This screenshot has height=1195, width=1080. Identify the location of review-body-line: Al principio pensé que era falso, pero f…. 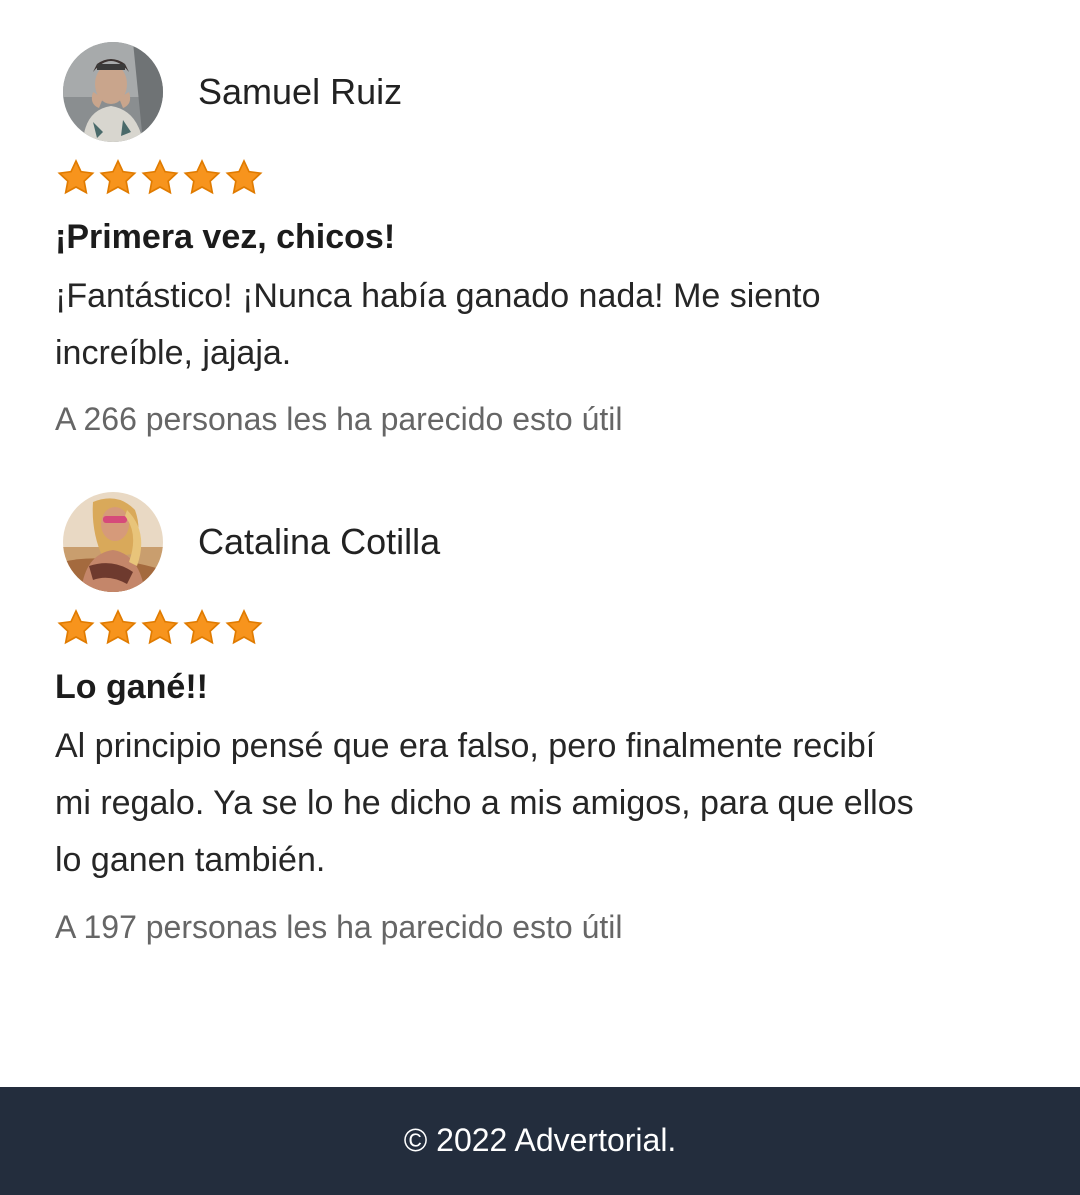
(465, 746).